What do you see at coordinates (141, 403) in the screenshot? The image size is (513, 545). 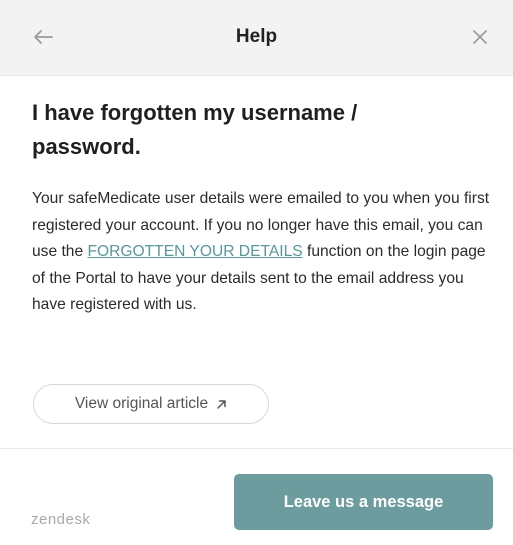 I see `view-original-label: View original article` at bounding box center [141, 403].